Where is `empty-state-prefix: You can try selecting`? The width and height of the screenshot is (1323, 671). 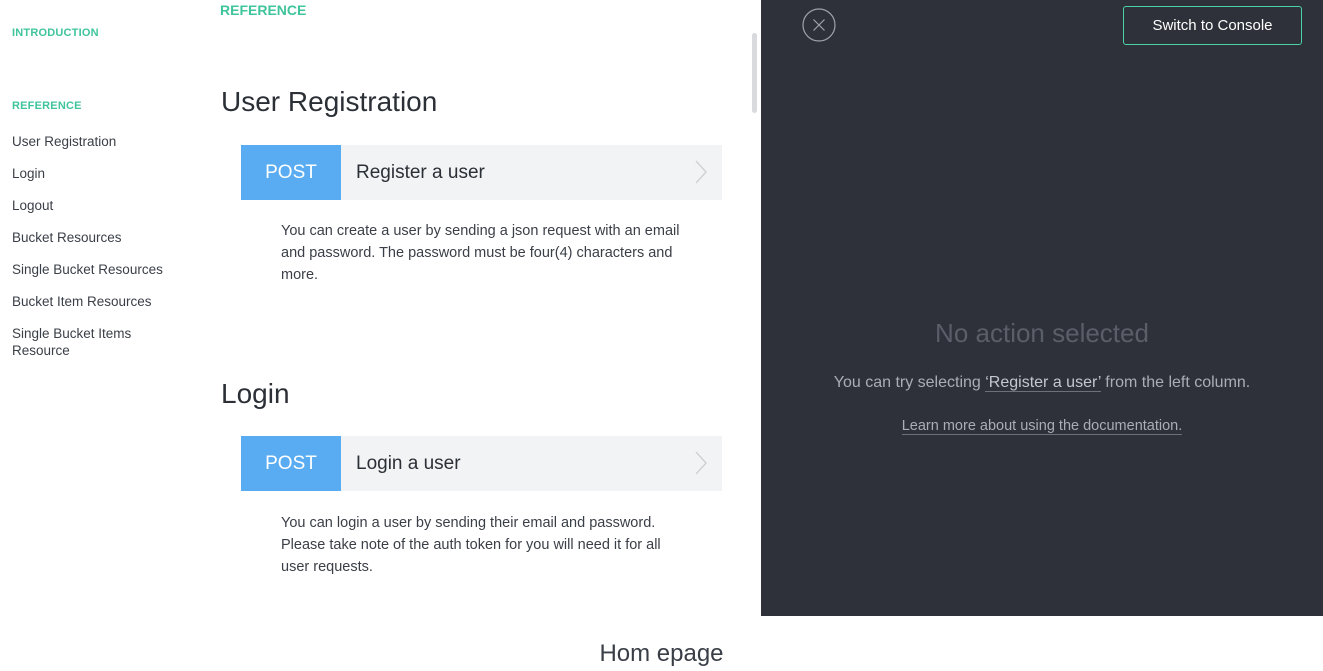
empty-state-prefix: You can try selecting is located at coordinates (909, 382).